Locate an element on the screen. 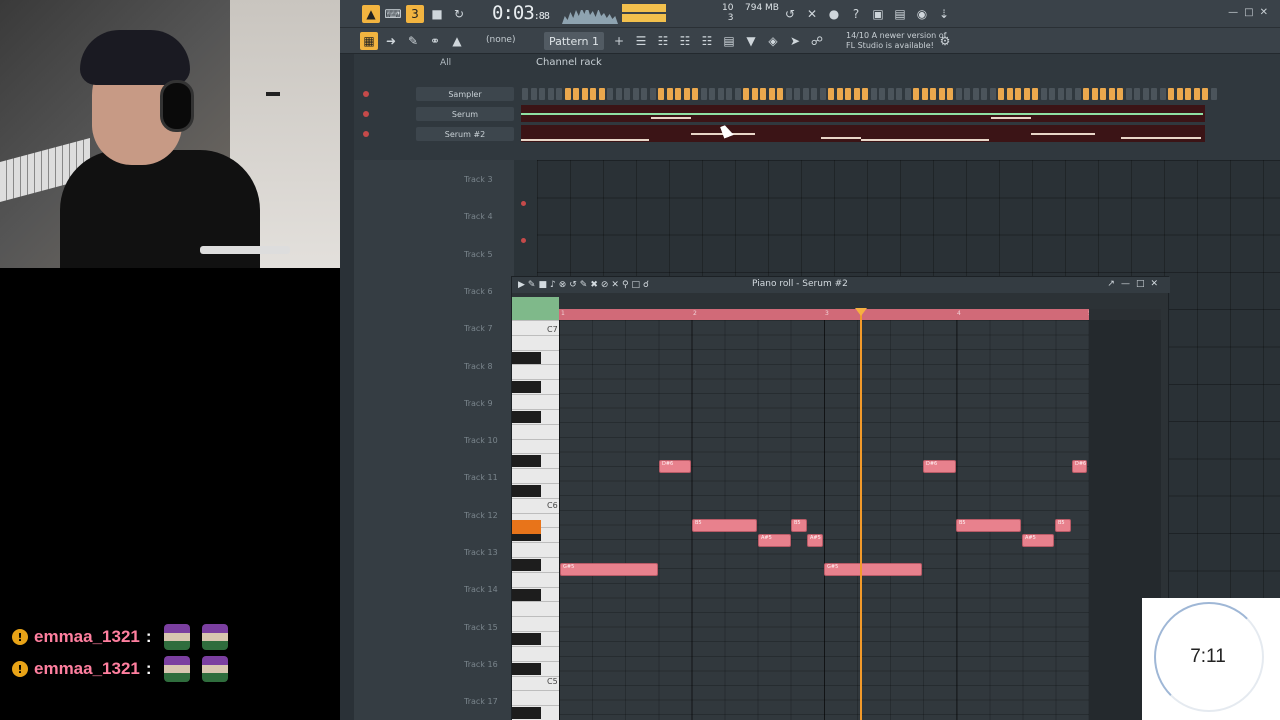 The height and width of the screenshot is (720, 1280). microphone-toolbar-icon: ● is located at coordinates (834, 14).